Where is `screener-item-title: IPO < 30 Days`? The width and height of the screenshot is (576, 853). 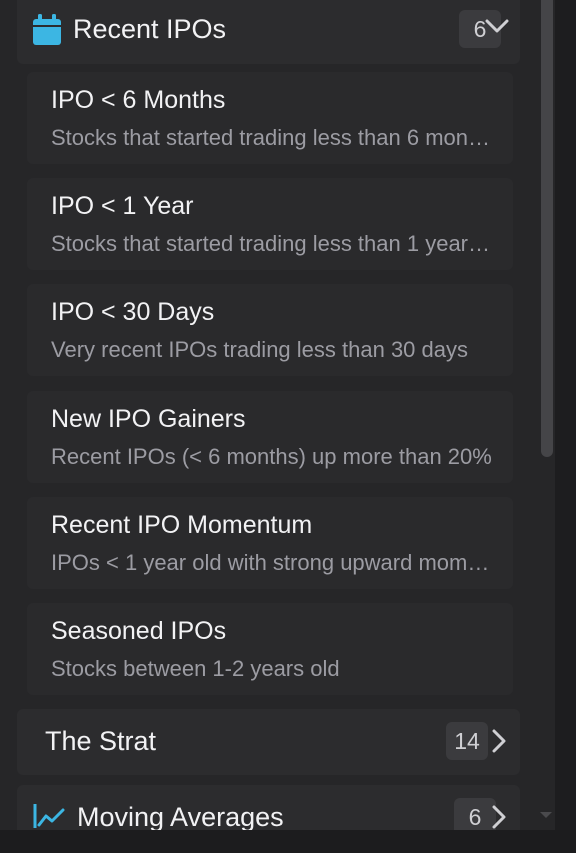 screener-item-title: IPO < 30 Days is located at coordinates (133, 312).